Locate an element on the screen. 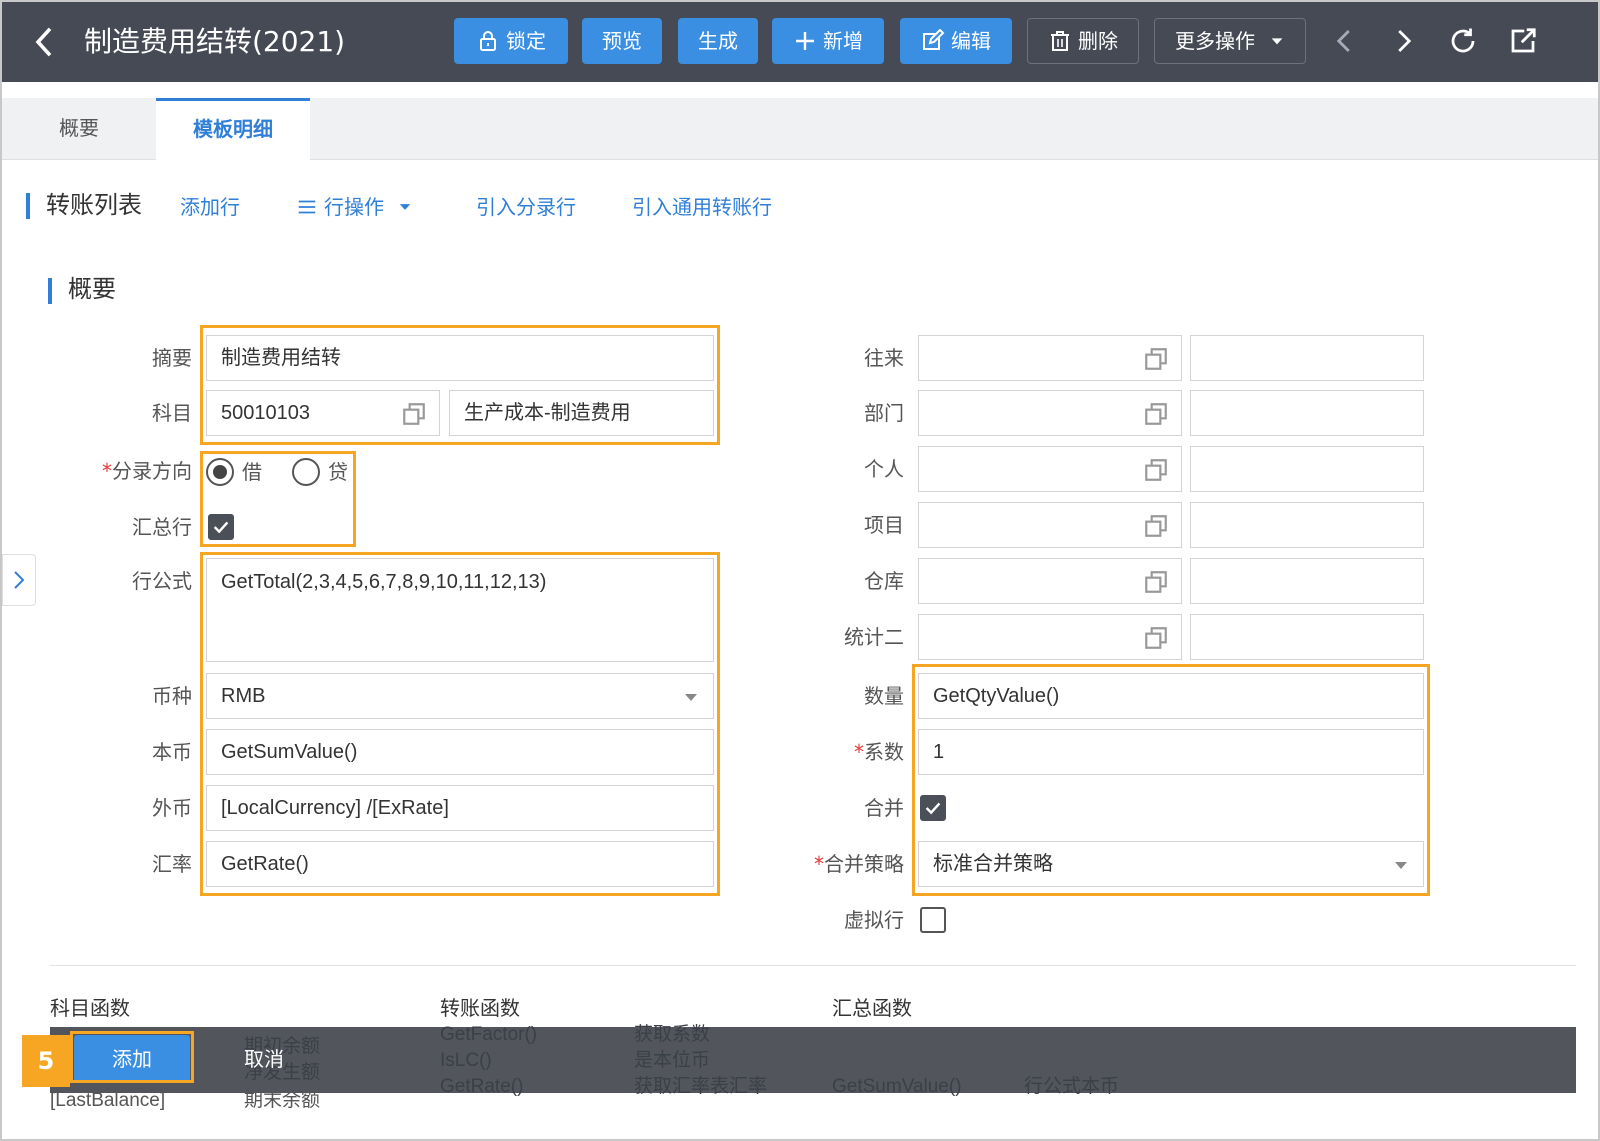  function-item: IsLC() is located at coordinates (466, 1060).